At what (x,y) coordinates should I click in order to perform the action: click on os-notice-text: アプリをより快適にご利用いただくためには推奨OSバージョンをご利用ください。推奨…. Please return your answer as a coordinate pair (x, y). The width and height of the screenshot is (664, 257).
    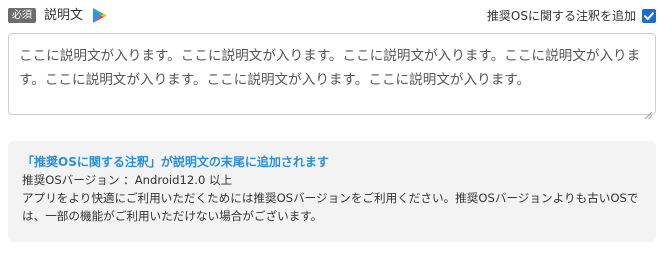
    Looking at the image, I should click on (330, 207).